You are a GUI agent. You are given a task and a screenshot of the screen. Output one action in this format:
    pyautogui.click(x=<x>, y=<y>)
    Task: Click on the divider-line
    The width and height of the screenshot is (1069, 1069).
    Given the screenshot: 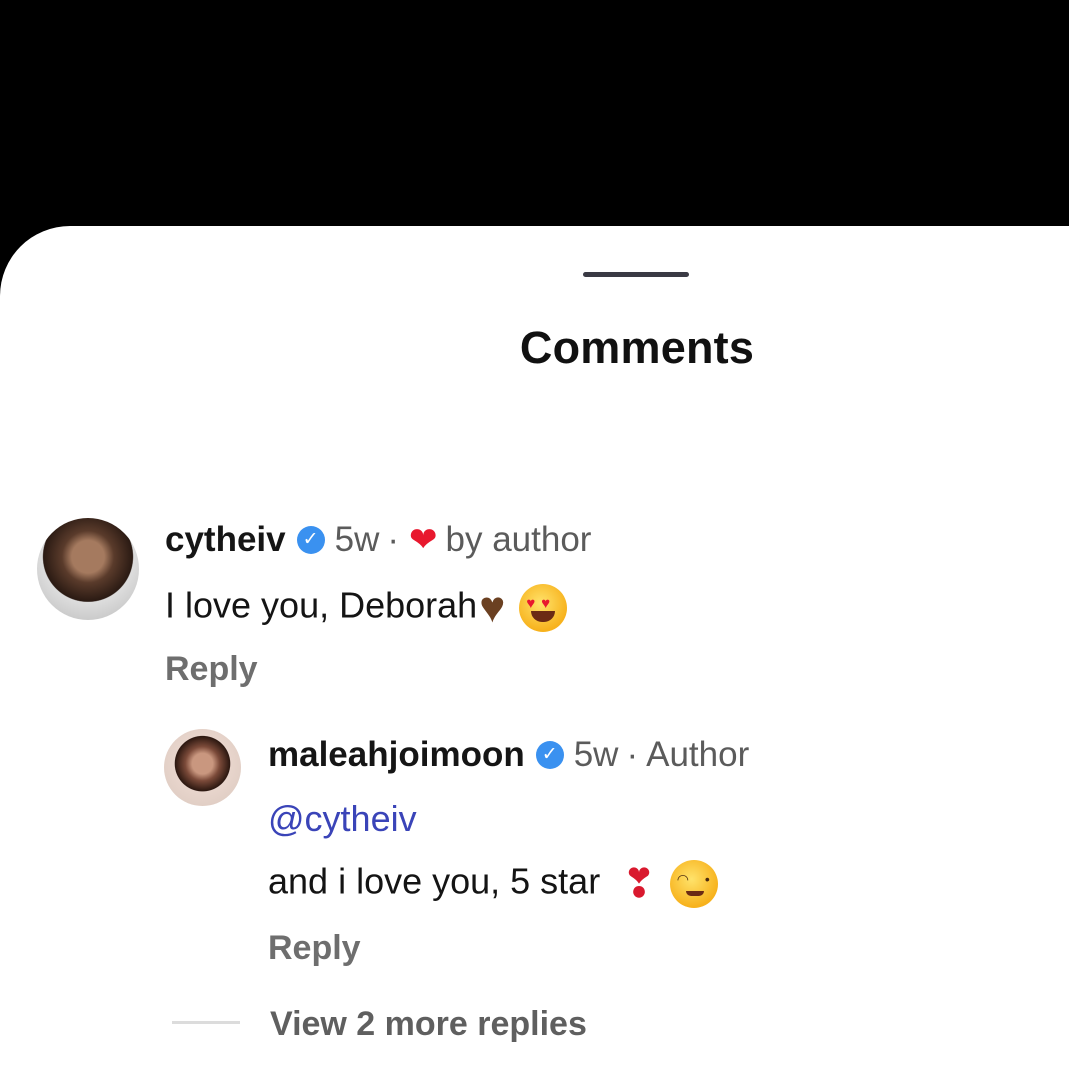 What is the action you would take?
    pyautogui.click(x=206, y=1022)
    